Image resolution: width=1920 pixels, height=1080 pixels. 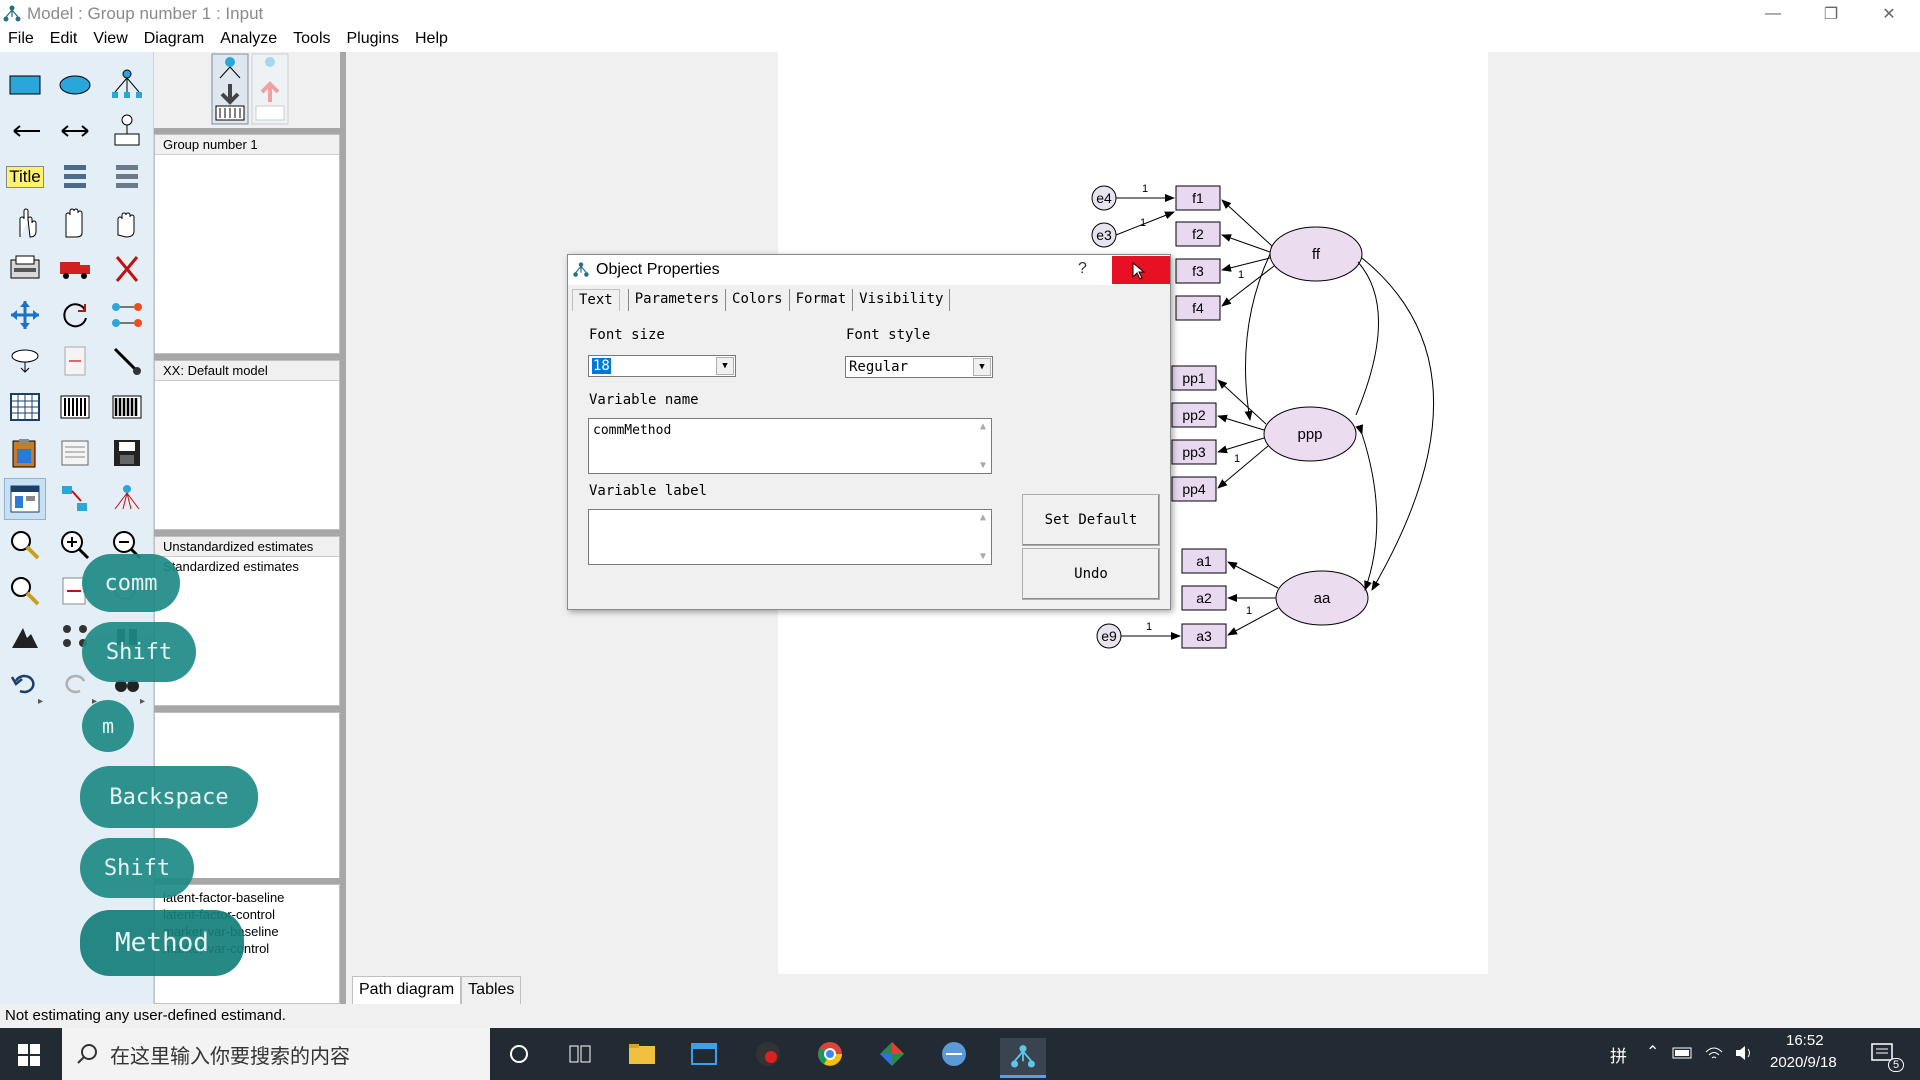 I want to click on deselect-hand-icon, so click(x=127, y=223).